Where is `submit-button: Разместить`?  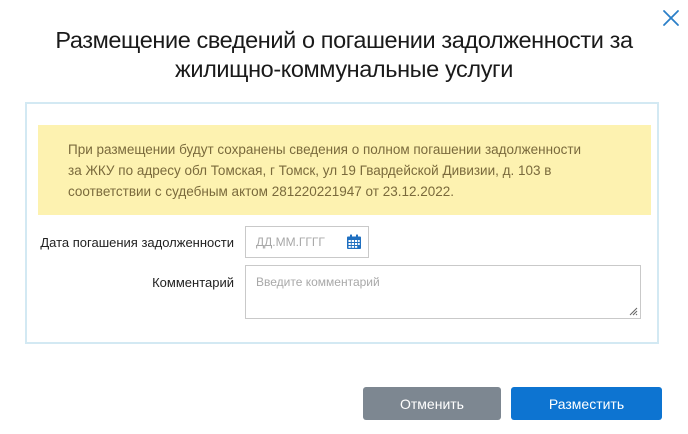 submit-button: Разместить is located at coordinates (586, 403).